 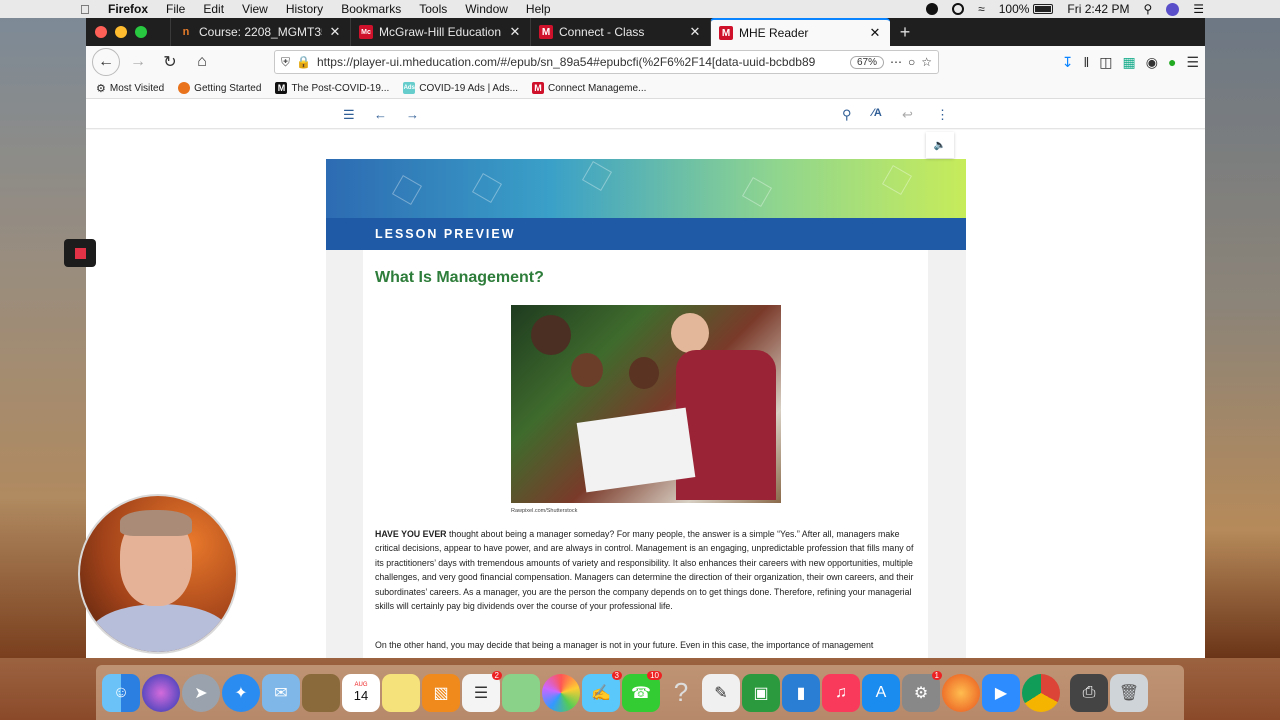 I want to click on facetime-icon: ☎ 10, so click(x=642, y=691).